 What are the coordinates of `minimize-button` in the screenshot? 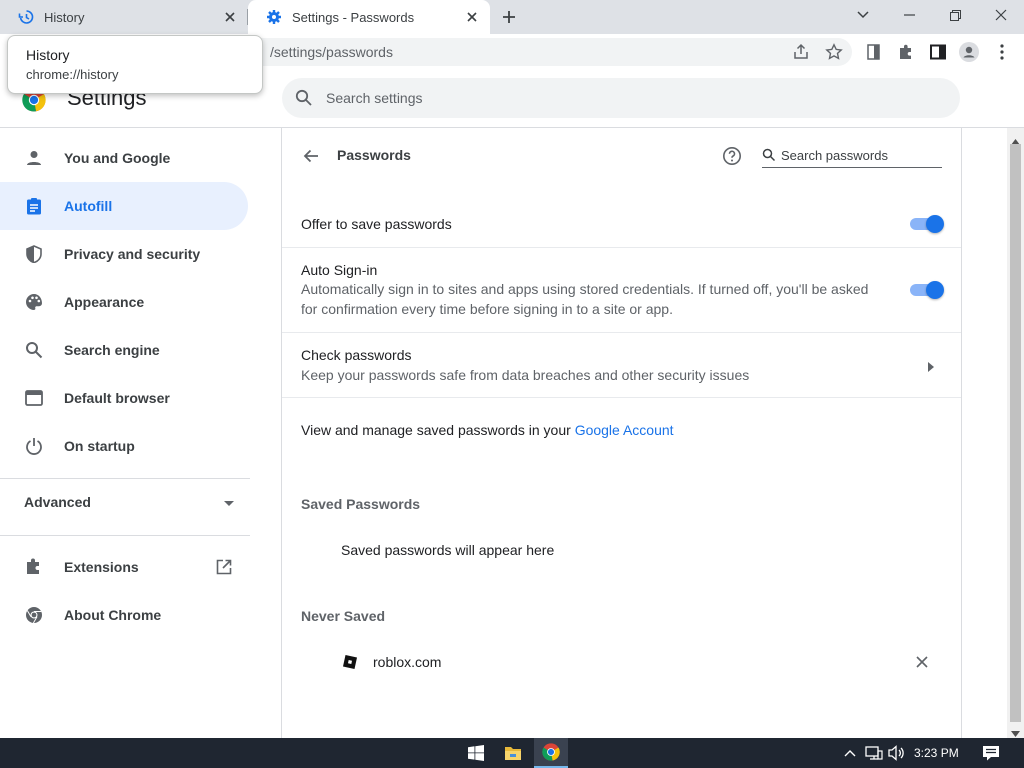 It's located at (909, 15).